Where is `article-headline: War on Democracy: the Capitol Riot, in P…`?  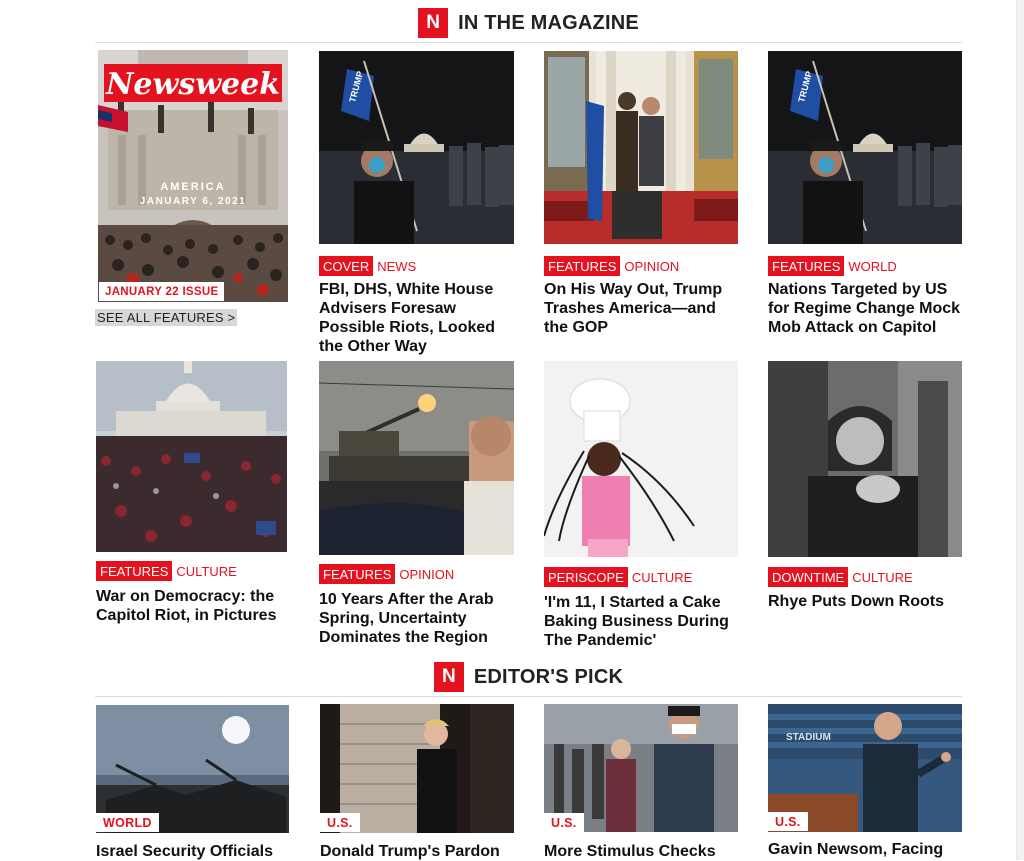 article-headline: War on Democracy: the Capitol Riot, in P… is located at coordinates (195, 606).